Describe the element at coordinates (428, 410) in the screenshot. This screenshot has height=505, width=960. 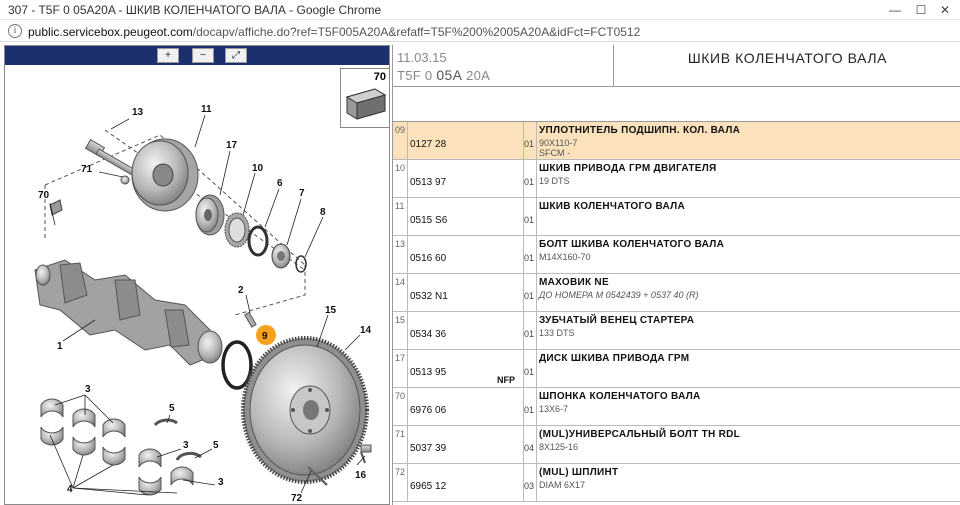
I see `part-number: 6976 06` at that location.